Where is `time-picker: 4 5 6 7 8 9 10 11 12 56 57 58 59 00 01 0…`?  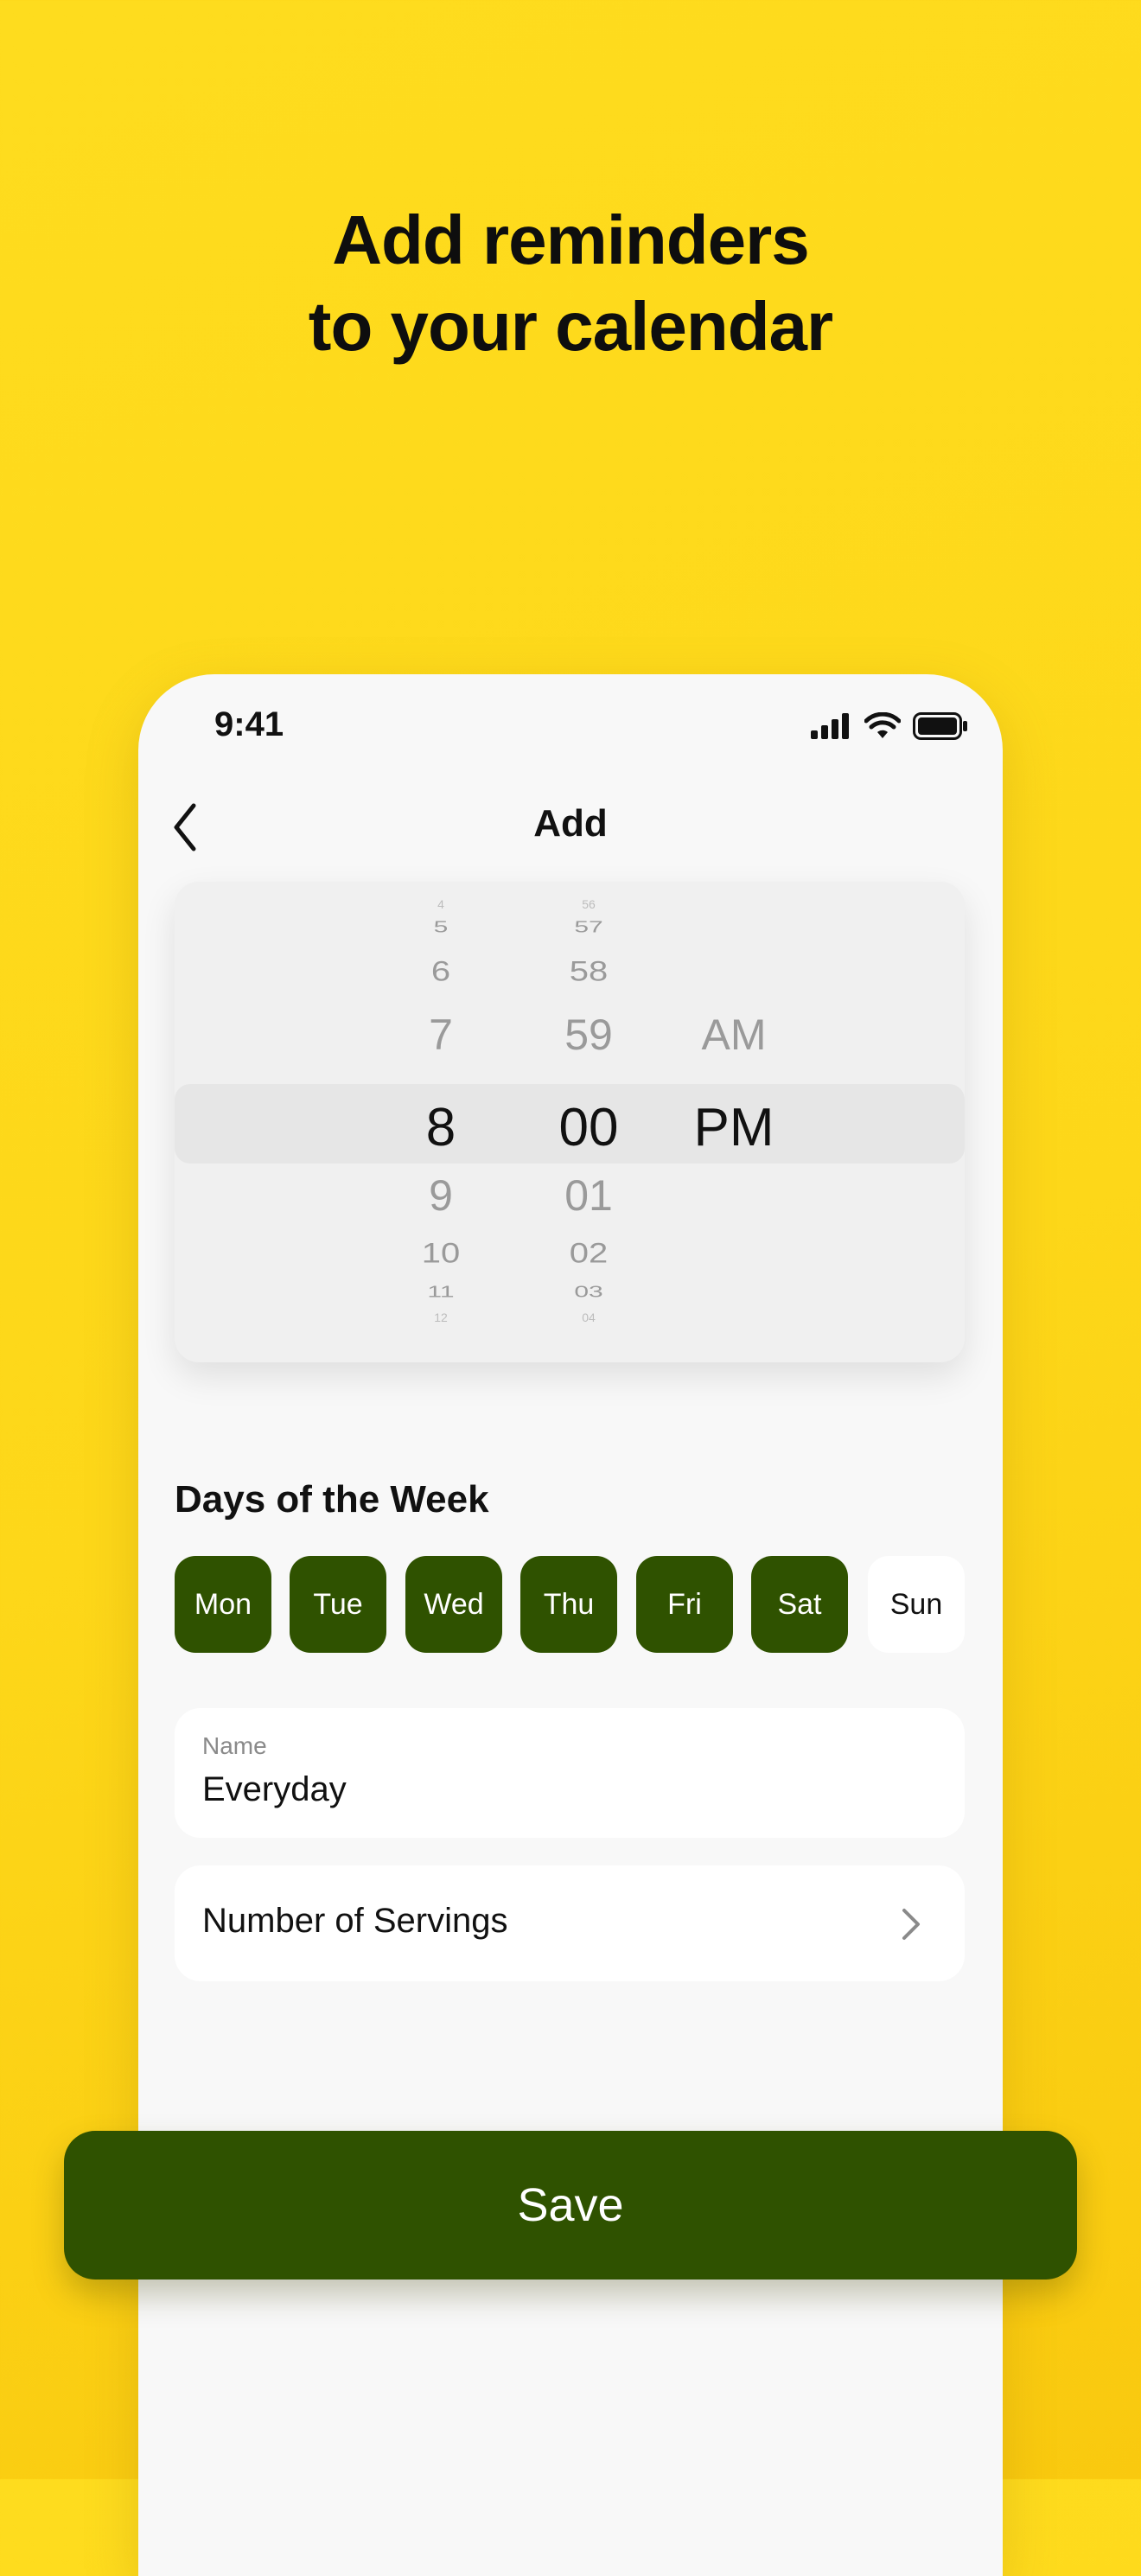
time-picker: 4 5 6 7 8 9 10 11 12 56 57 58 59 00 01 0… is located at coordinates (570, 1122).